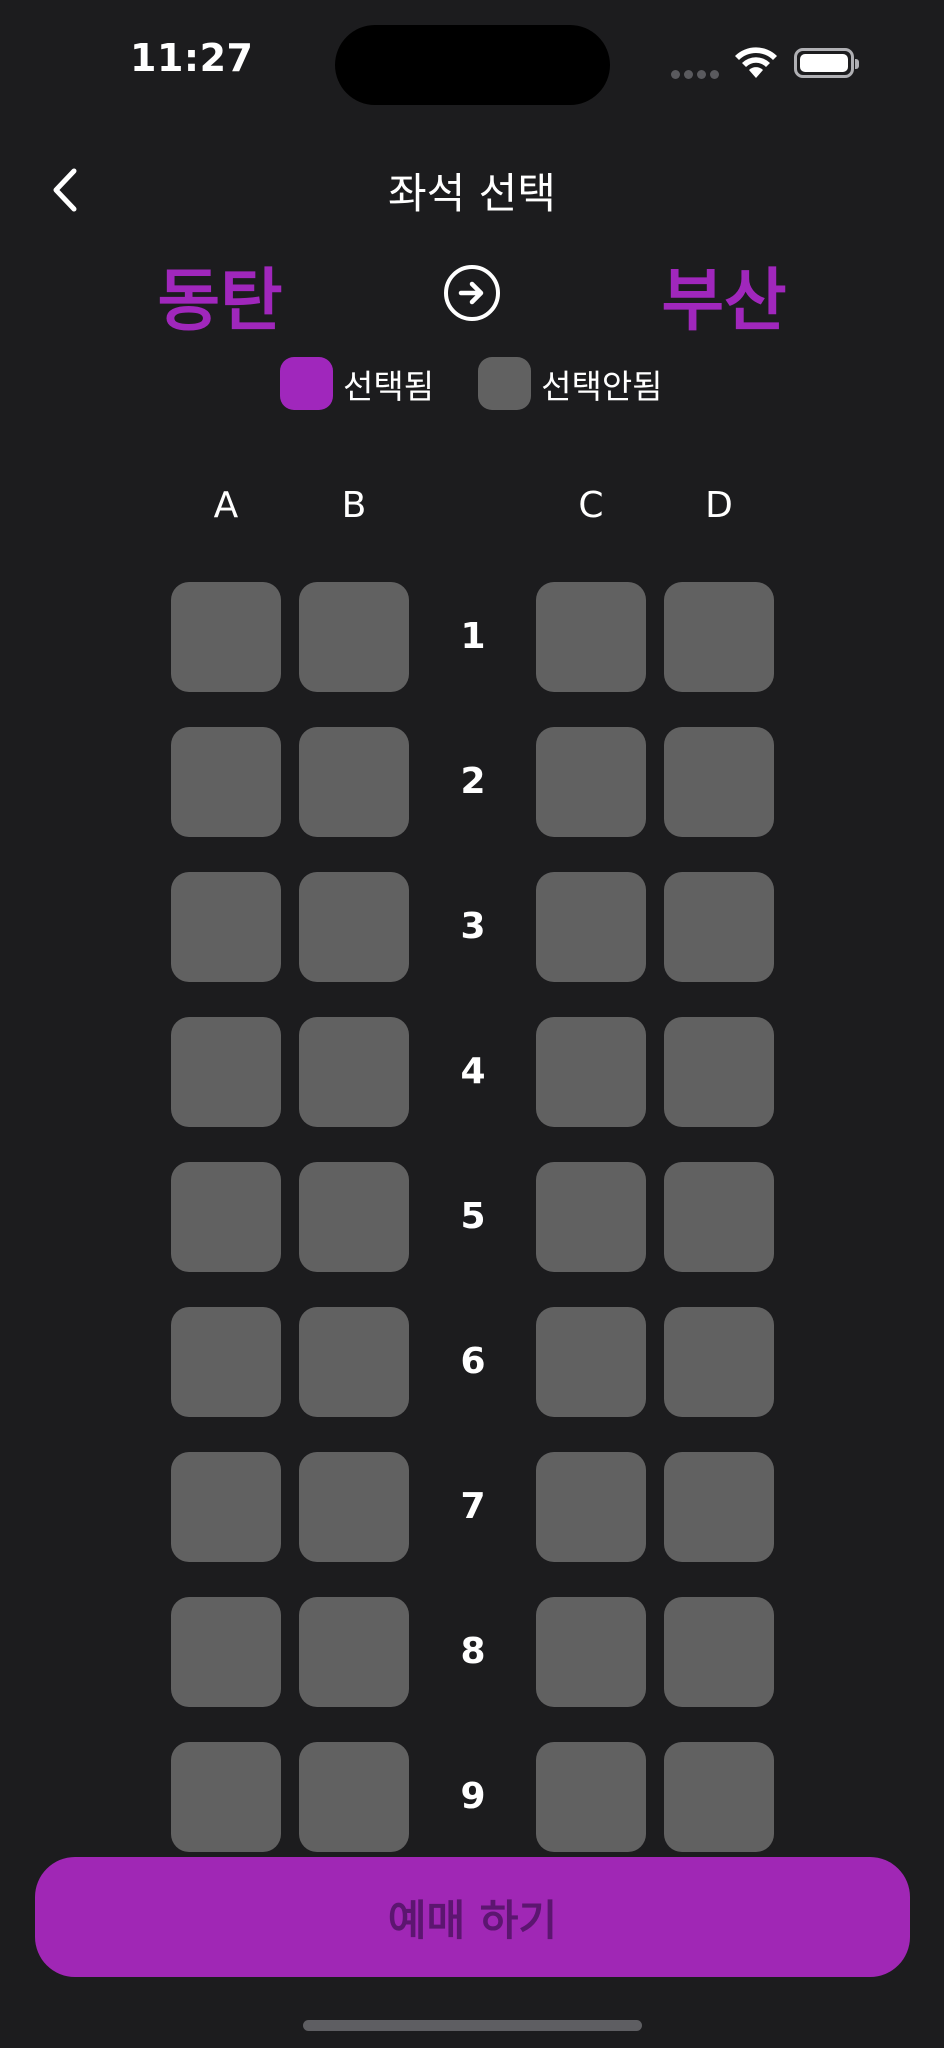 This screenshot has height=2048, width=944. Describe the element at coordinates (306, 383) in the screenshot. I see `selected-swatch` at that location.